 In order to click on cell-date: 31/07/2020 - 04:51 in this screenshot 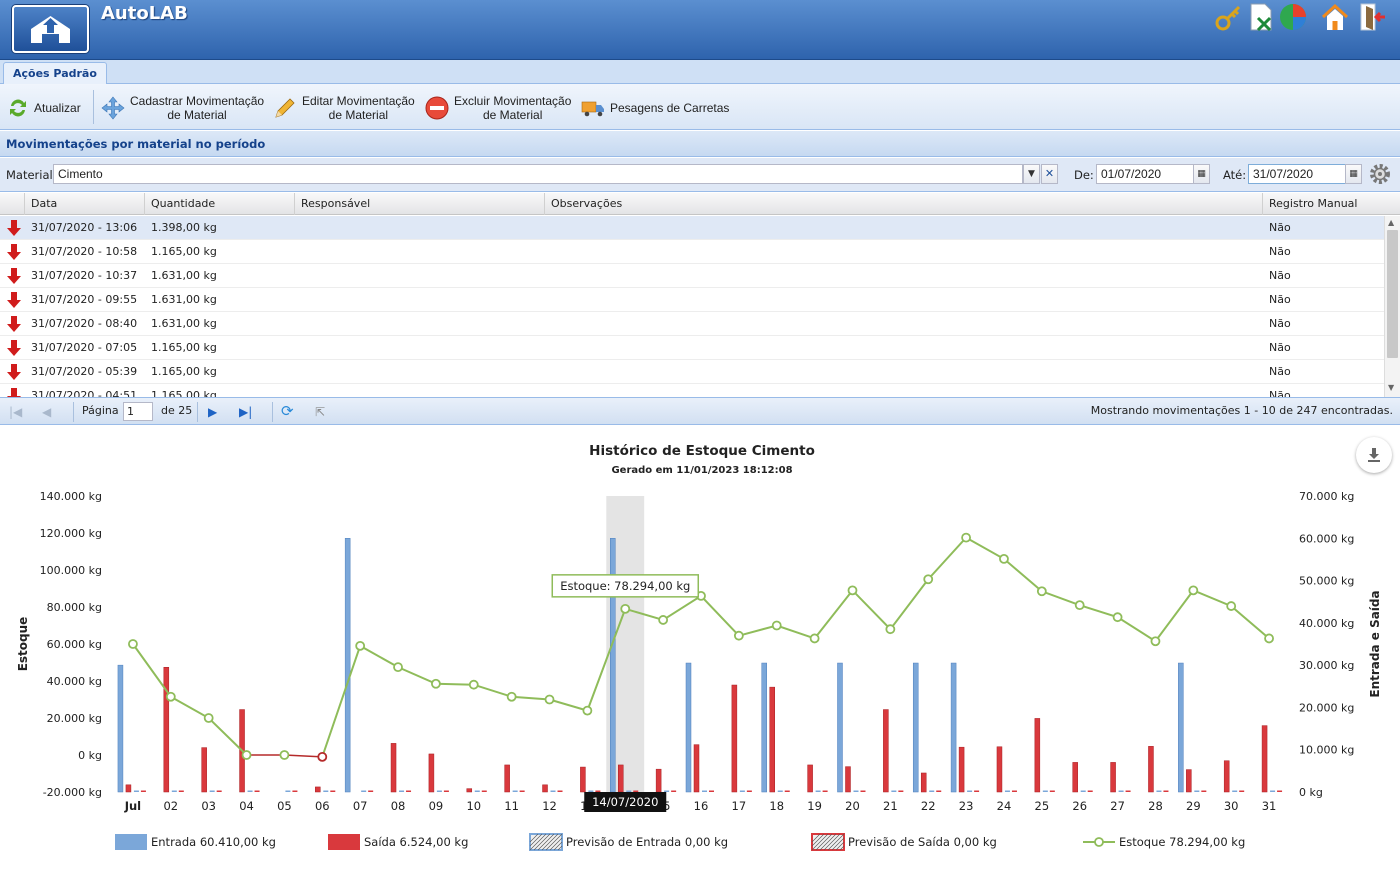, I will do `click(84, 393)`.